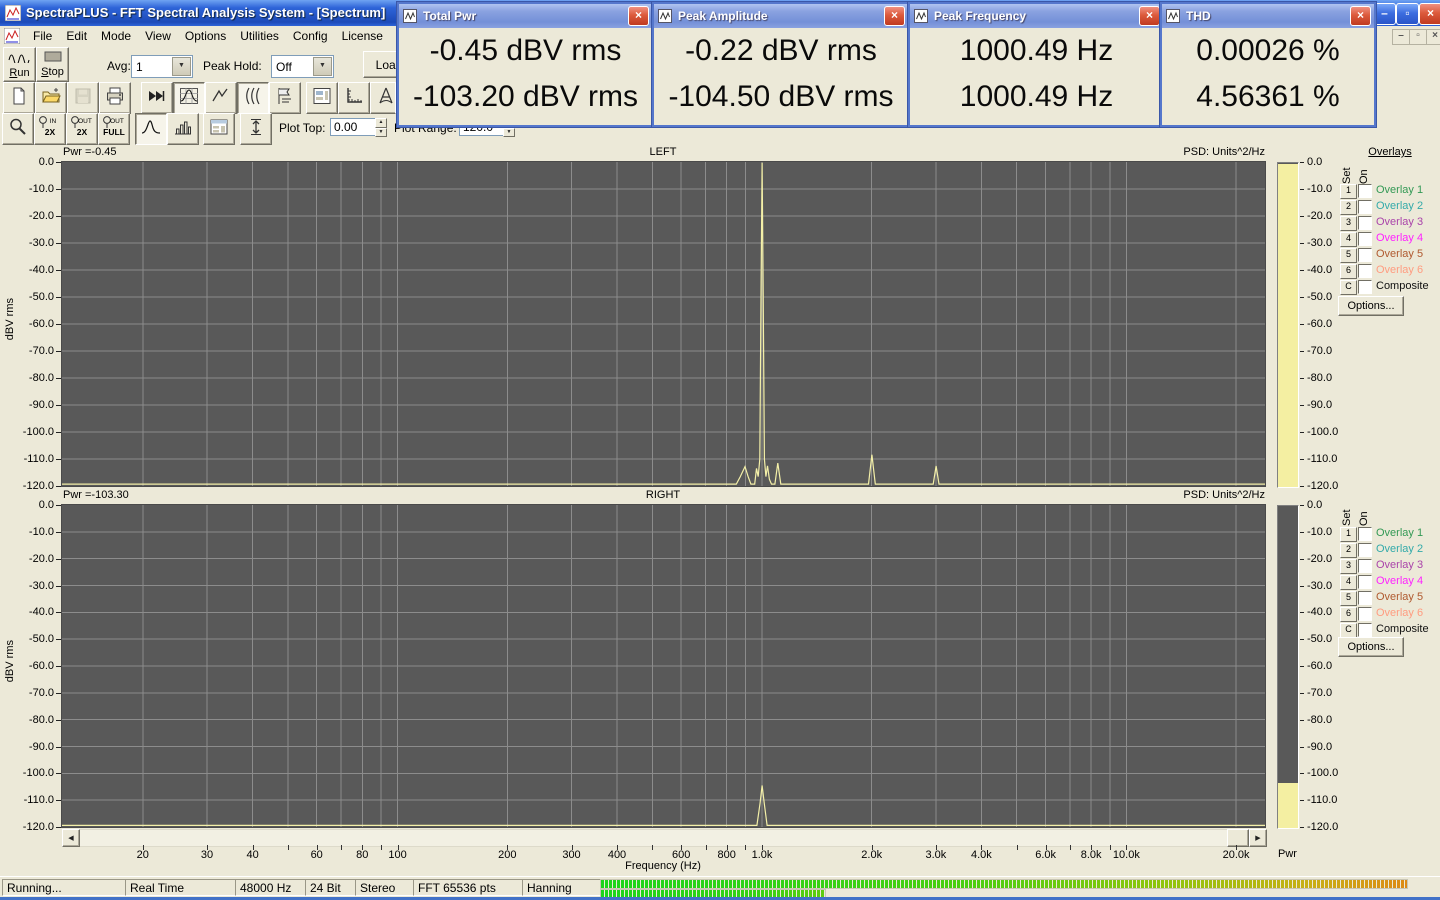 The height and width of the screenshot is (900, 1440). I want to click on meter-window-titlebar: Peak Amplitude ×, so click(781, 16).